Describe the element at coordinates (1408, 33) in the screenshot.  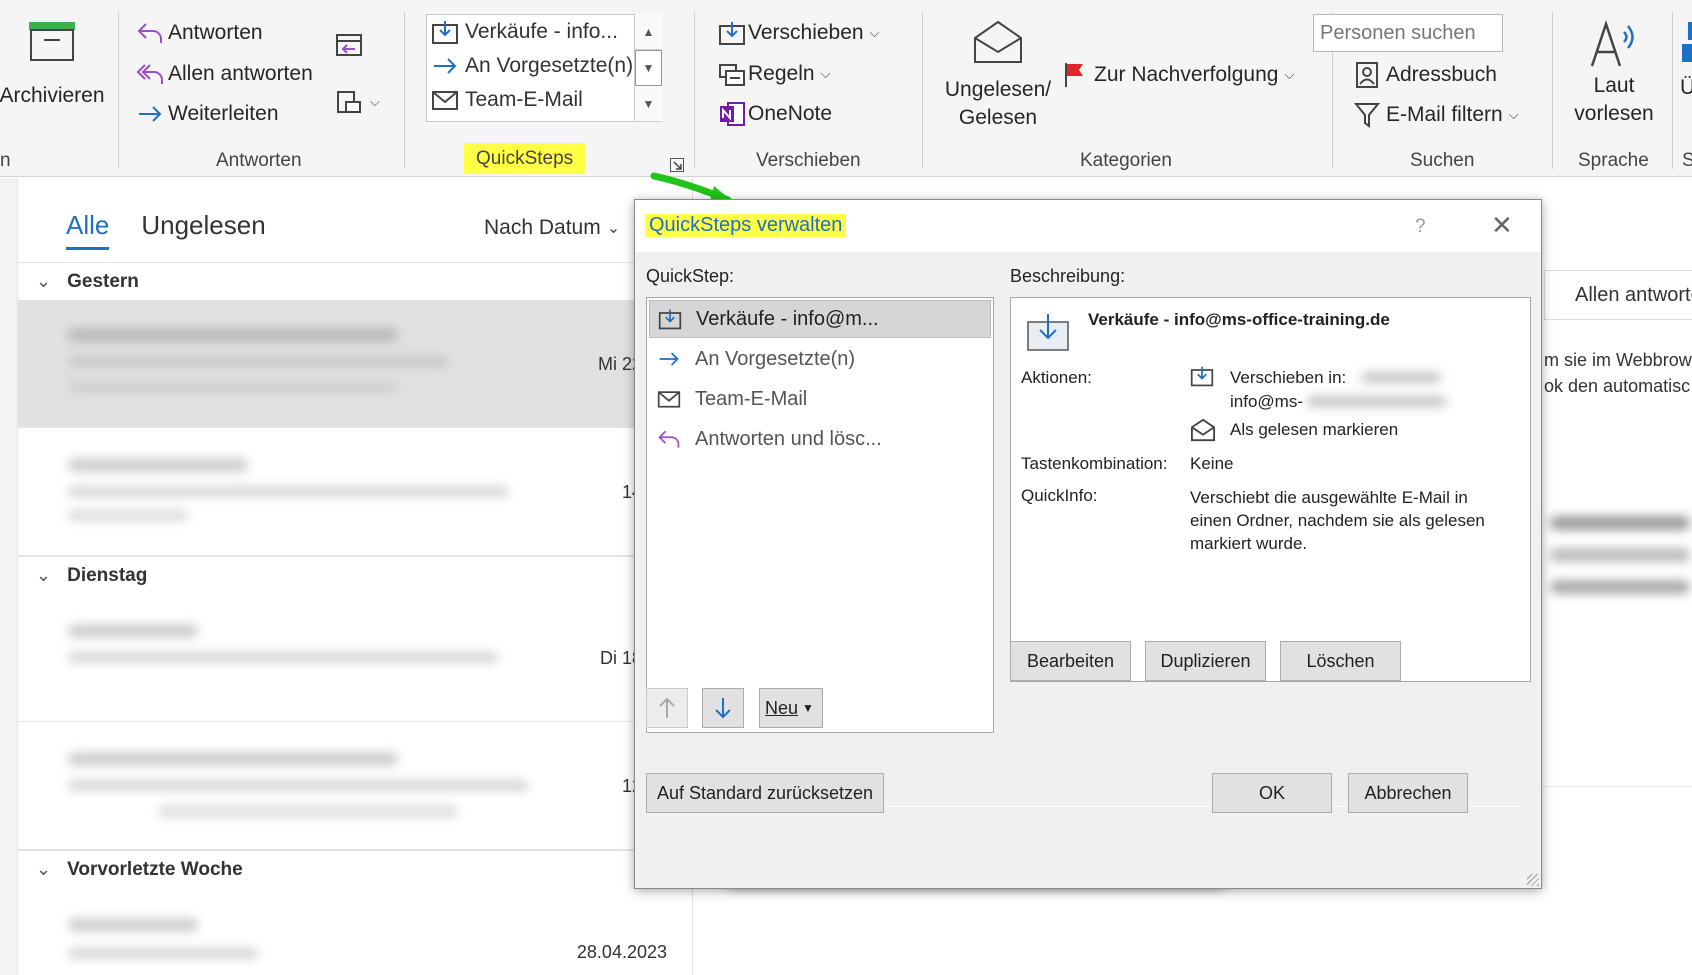
I see `people-search-input: Personen suchen` at that location.